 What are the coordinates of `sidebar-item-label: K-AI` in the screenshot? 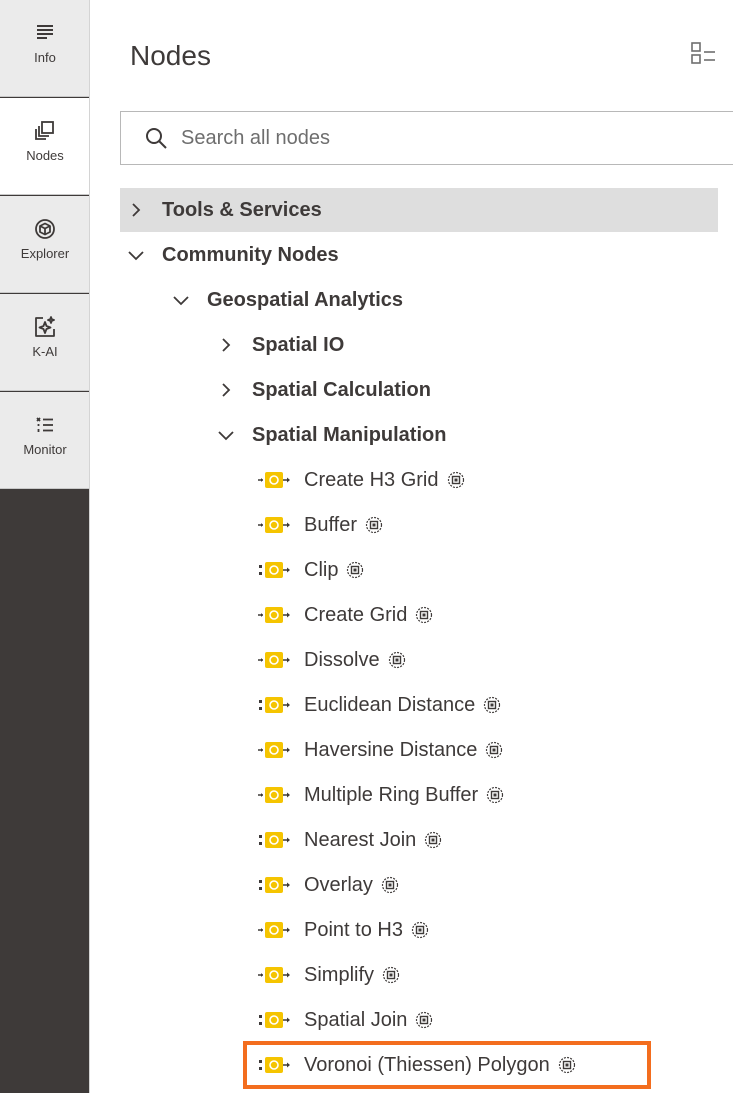 It's located at (45, 351).